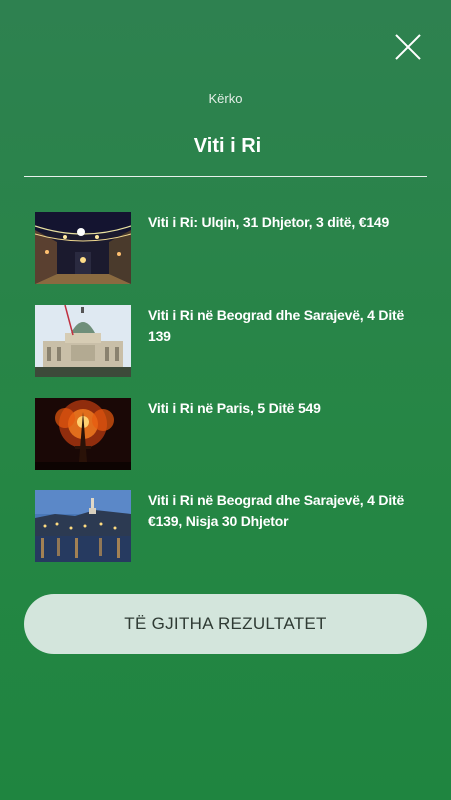  What do you see at coordinates (83, 434) in the screenshot?
I see `eiffel-fireworks-thumbnail` at bounding box center [83, 434].